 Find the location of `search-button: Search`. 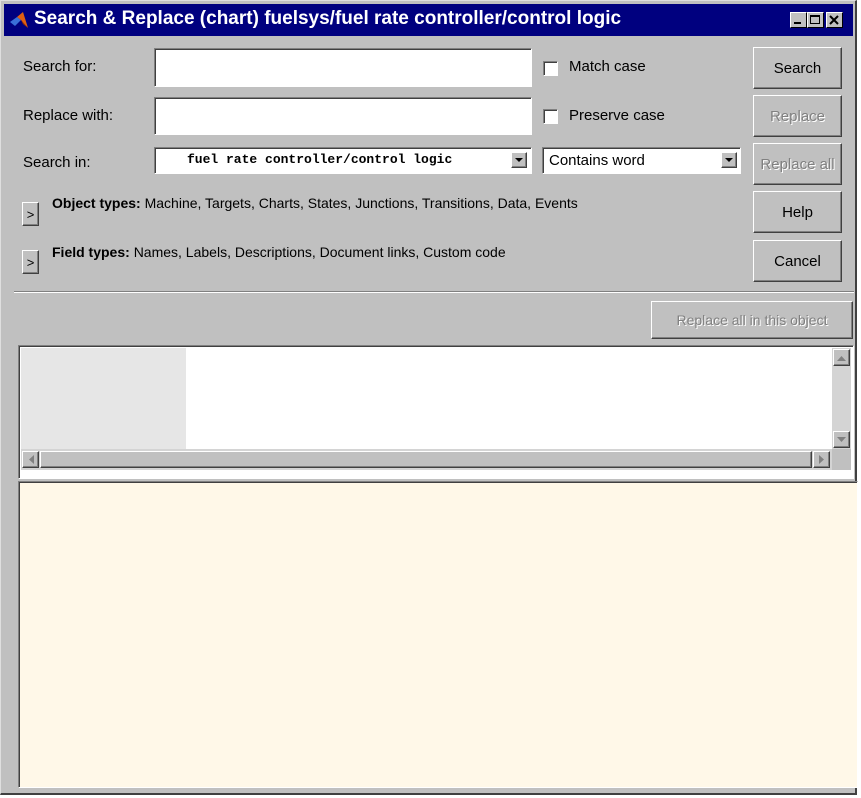

search-button: Search is located at coordinates (797, 68).